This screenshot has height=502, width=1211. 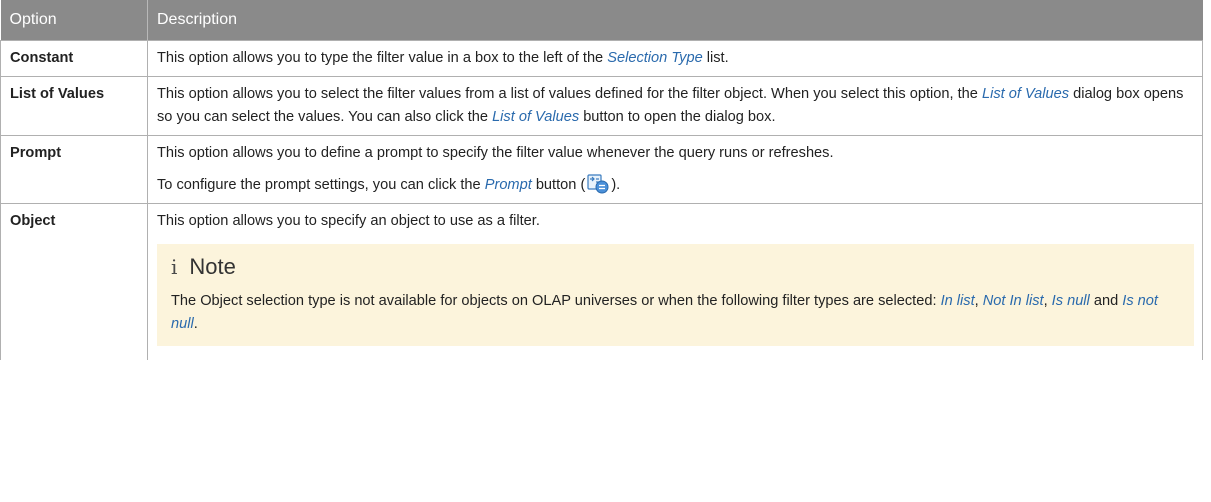 I want to click on header-description: Description, so click(x=675, y=20).